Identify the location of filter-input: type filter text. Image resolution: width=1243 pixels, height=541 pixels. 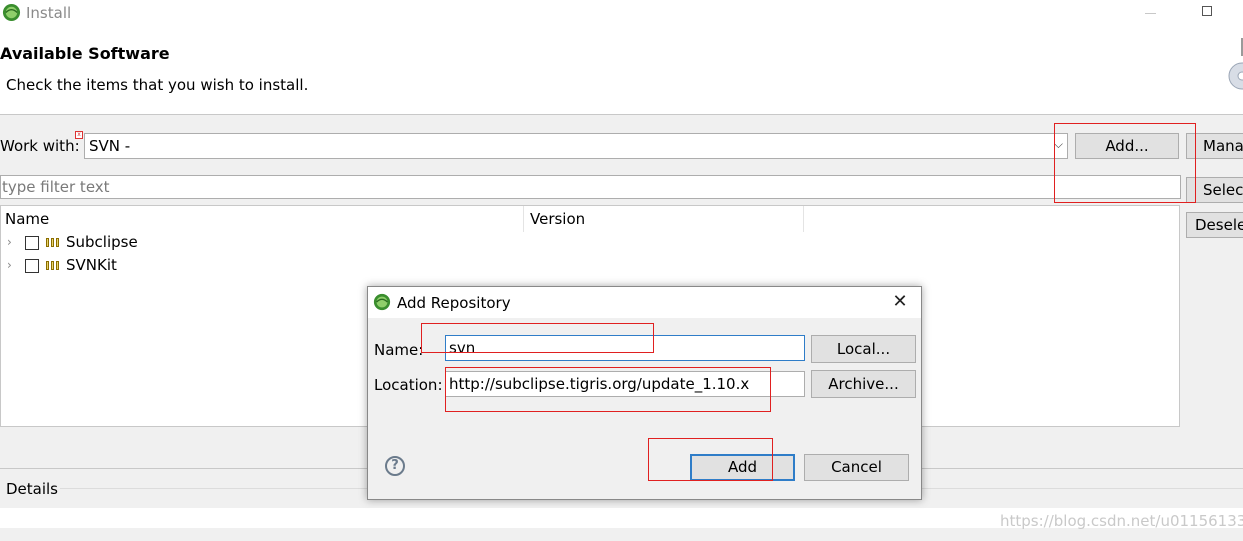
(590, 187).